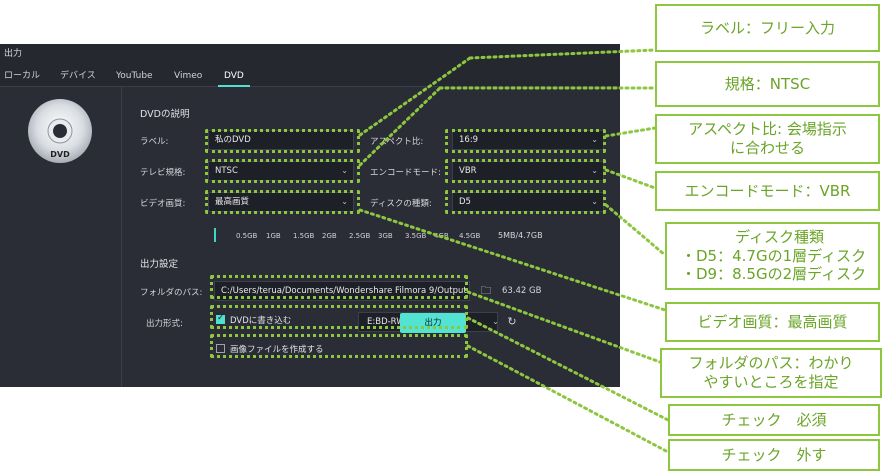  I want to click on capacity-tick: 2.5GB, so click(360, 236).